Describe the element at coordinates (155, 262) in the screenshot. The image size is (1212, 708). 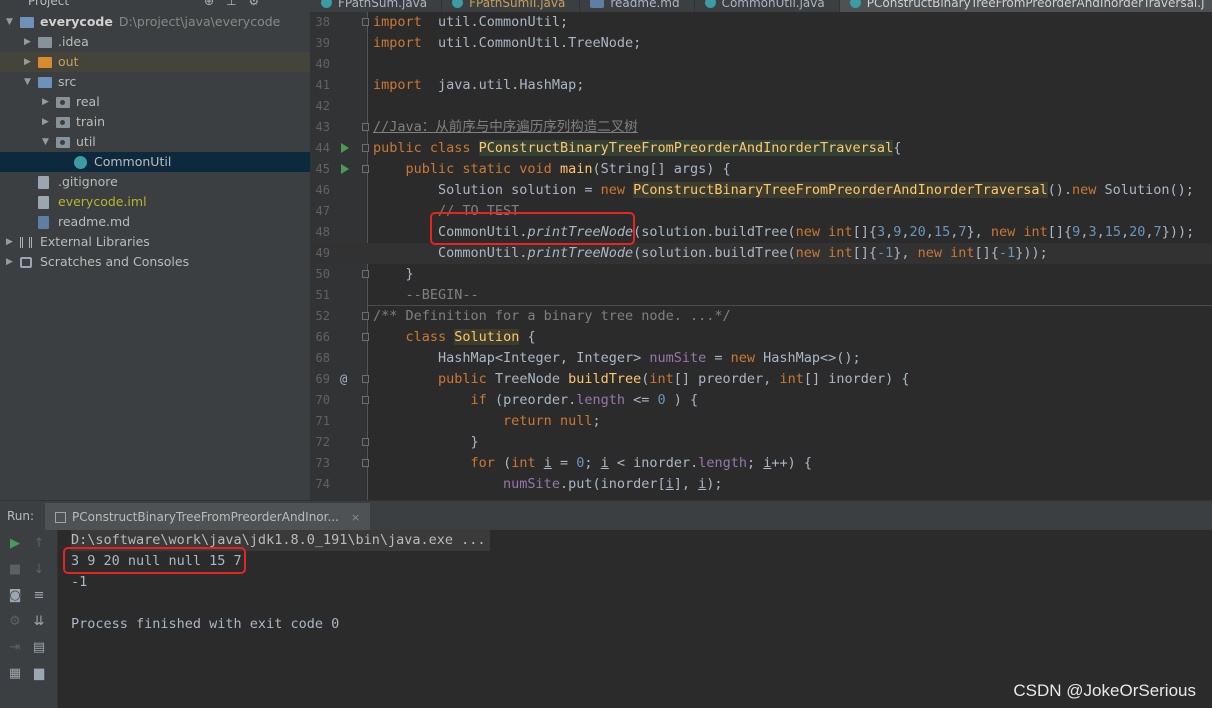
I see `tree-item: ▶ Scratches and Consoles` at that location.